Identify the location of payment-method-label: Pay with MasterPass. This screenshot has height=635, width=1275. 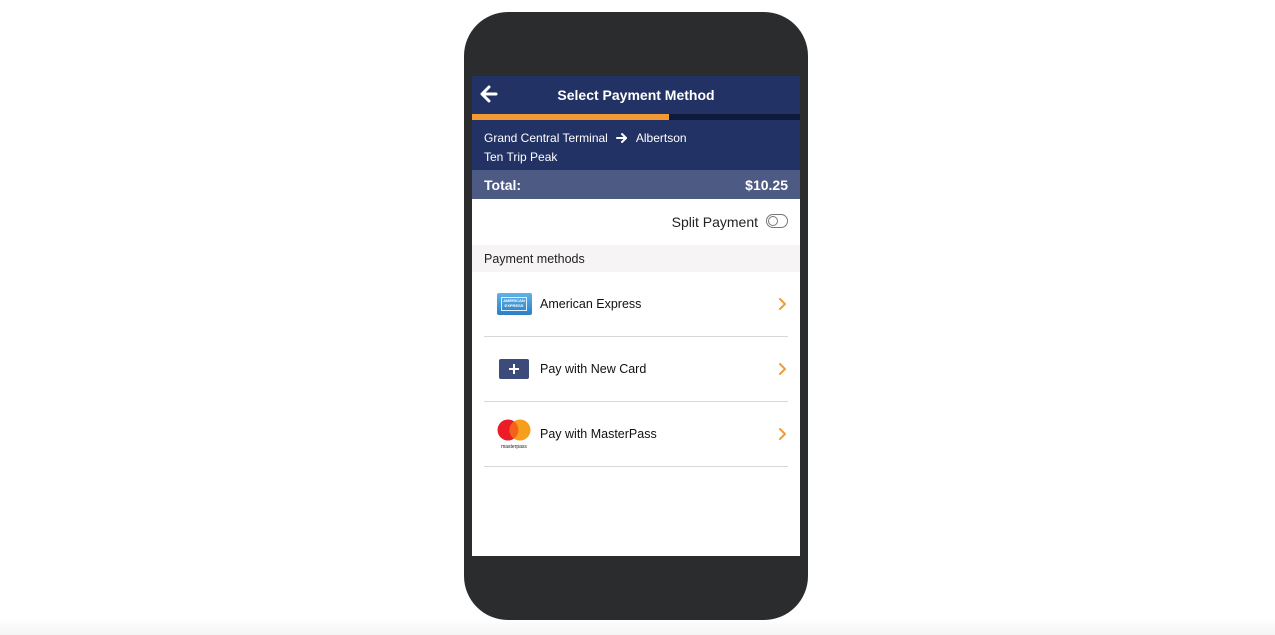
(598, 434).